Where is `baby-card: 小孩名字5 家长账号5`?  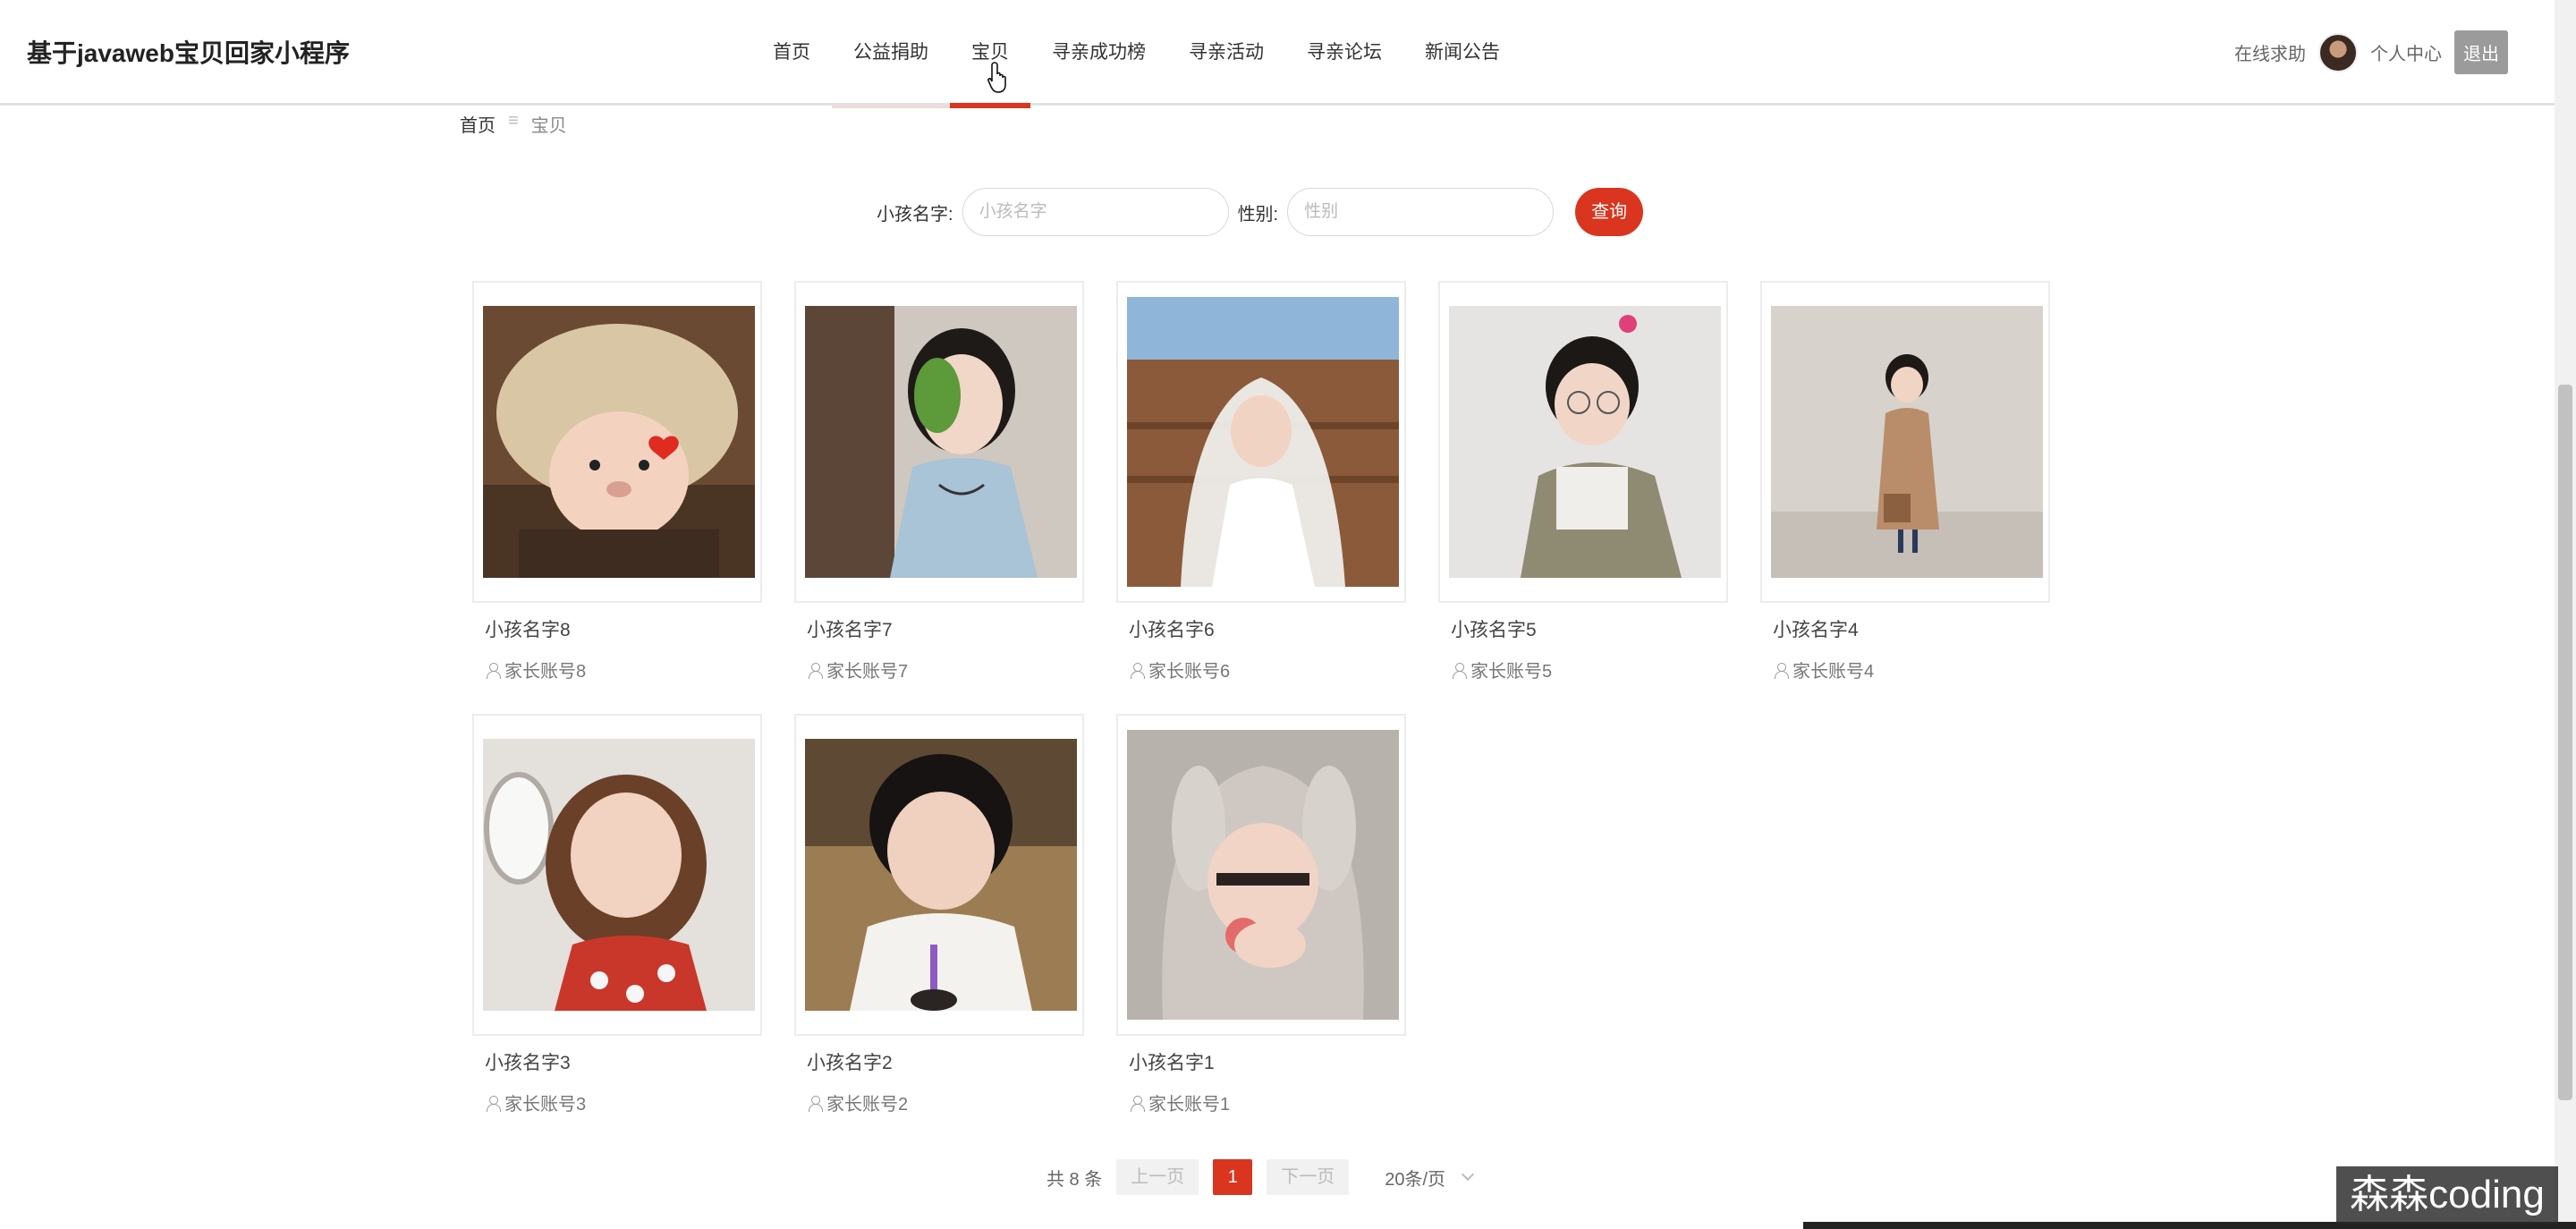
baby-card: 小孩名字5 家长账号5 is located at coordinates (1583, 481).